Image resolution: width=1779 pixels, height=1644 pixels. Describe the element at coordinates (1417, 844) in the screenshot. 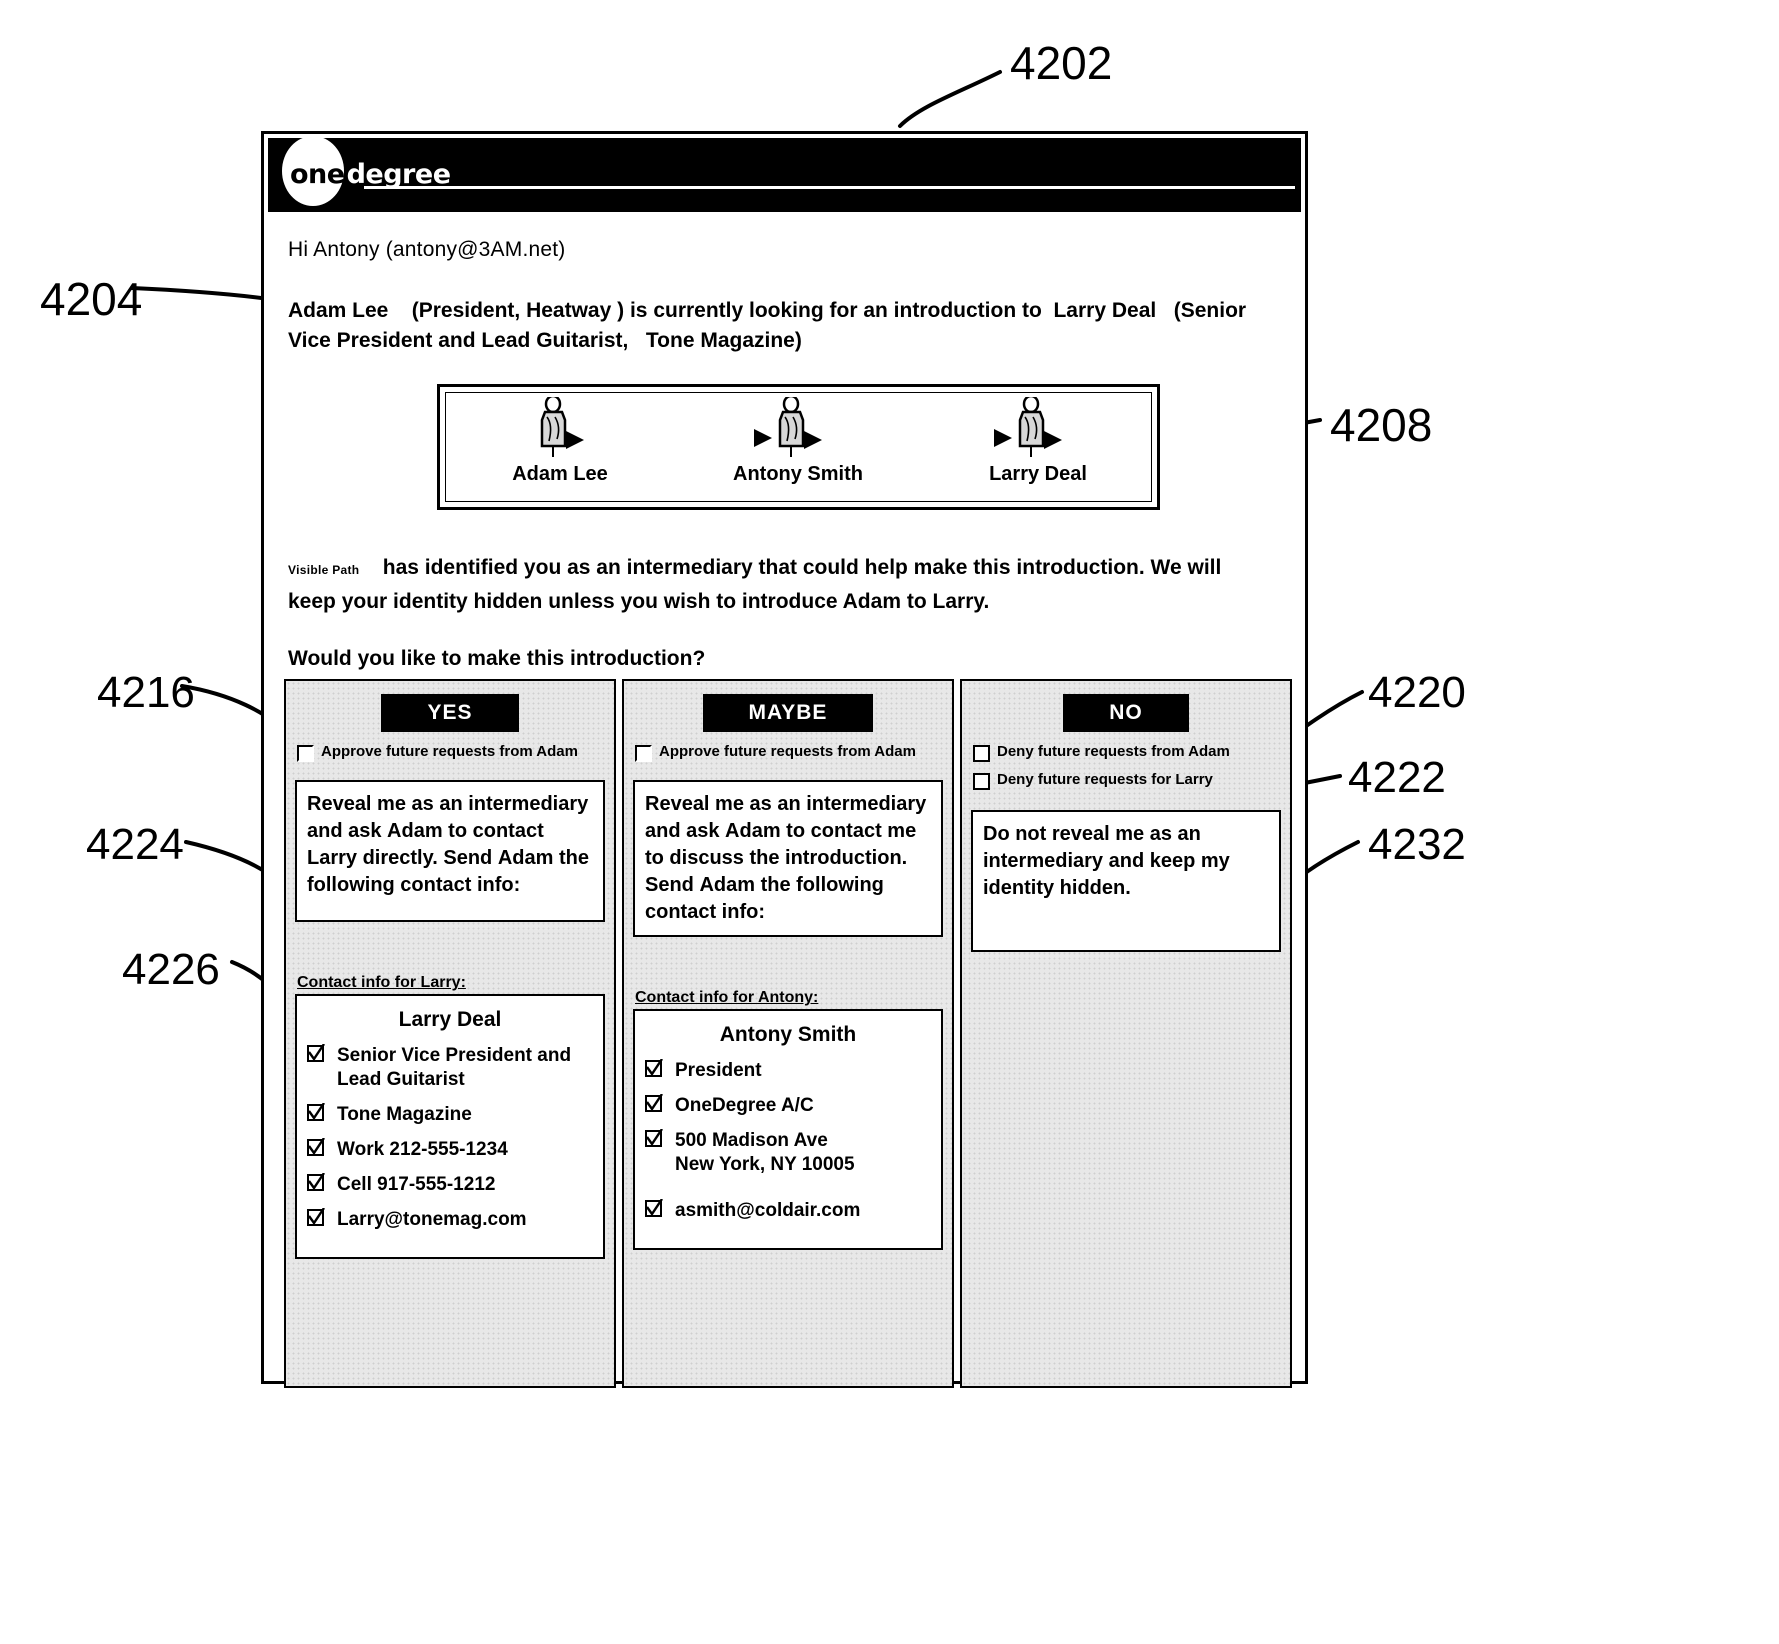

I see `ref-4232: 4232` at that location.